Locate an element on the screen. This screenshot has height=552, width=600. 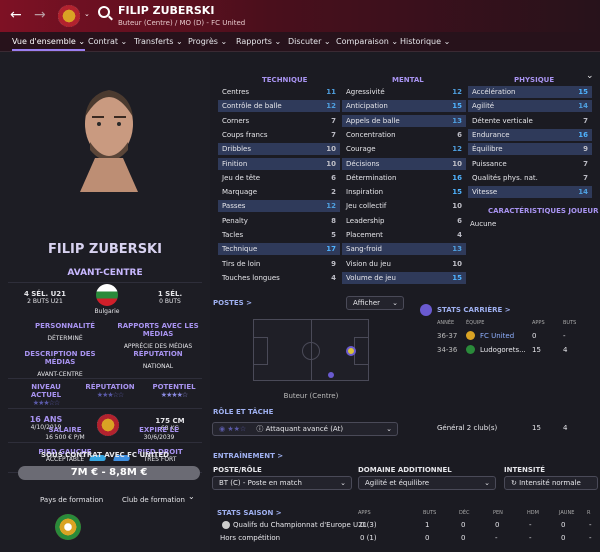
training-intensity-button: ↻ Intensité normale is located at coordinates (551, 483).